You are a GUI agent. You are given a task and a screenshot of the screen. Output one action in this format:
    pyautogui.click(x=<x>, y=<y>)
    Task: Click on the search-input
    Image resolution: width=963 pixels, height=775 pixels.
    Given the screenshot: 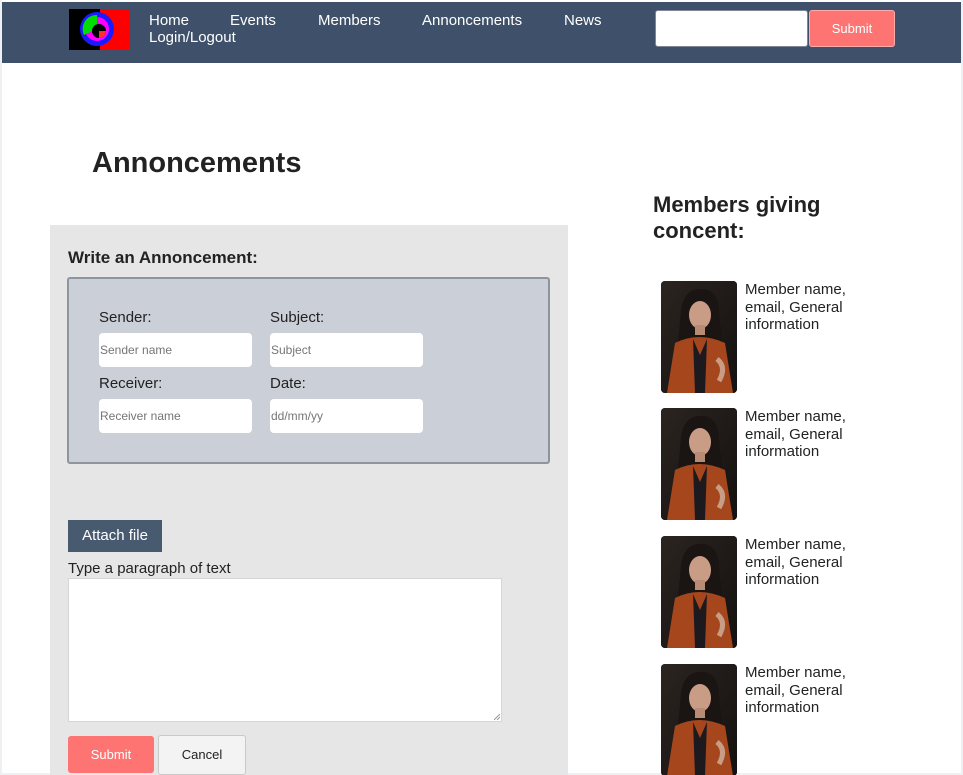 What is the action you would take?
    pyautogui.click(x=731, y=28)
    